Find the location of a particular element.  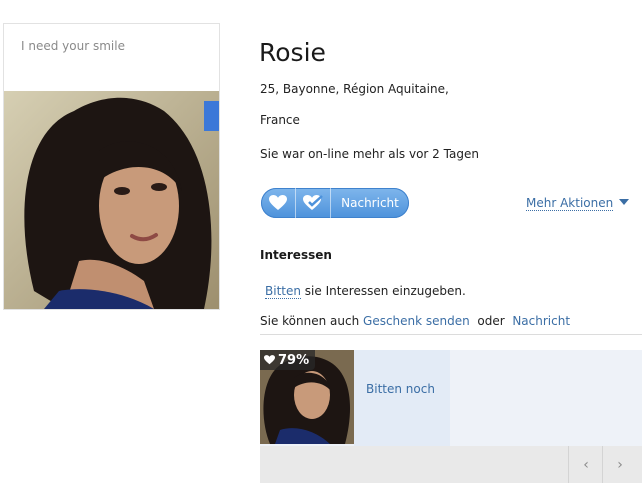

favorite-button is located at coordinates (313, 203).